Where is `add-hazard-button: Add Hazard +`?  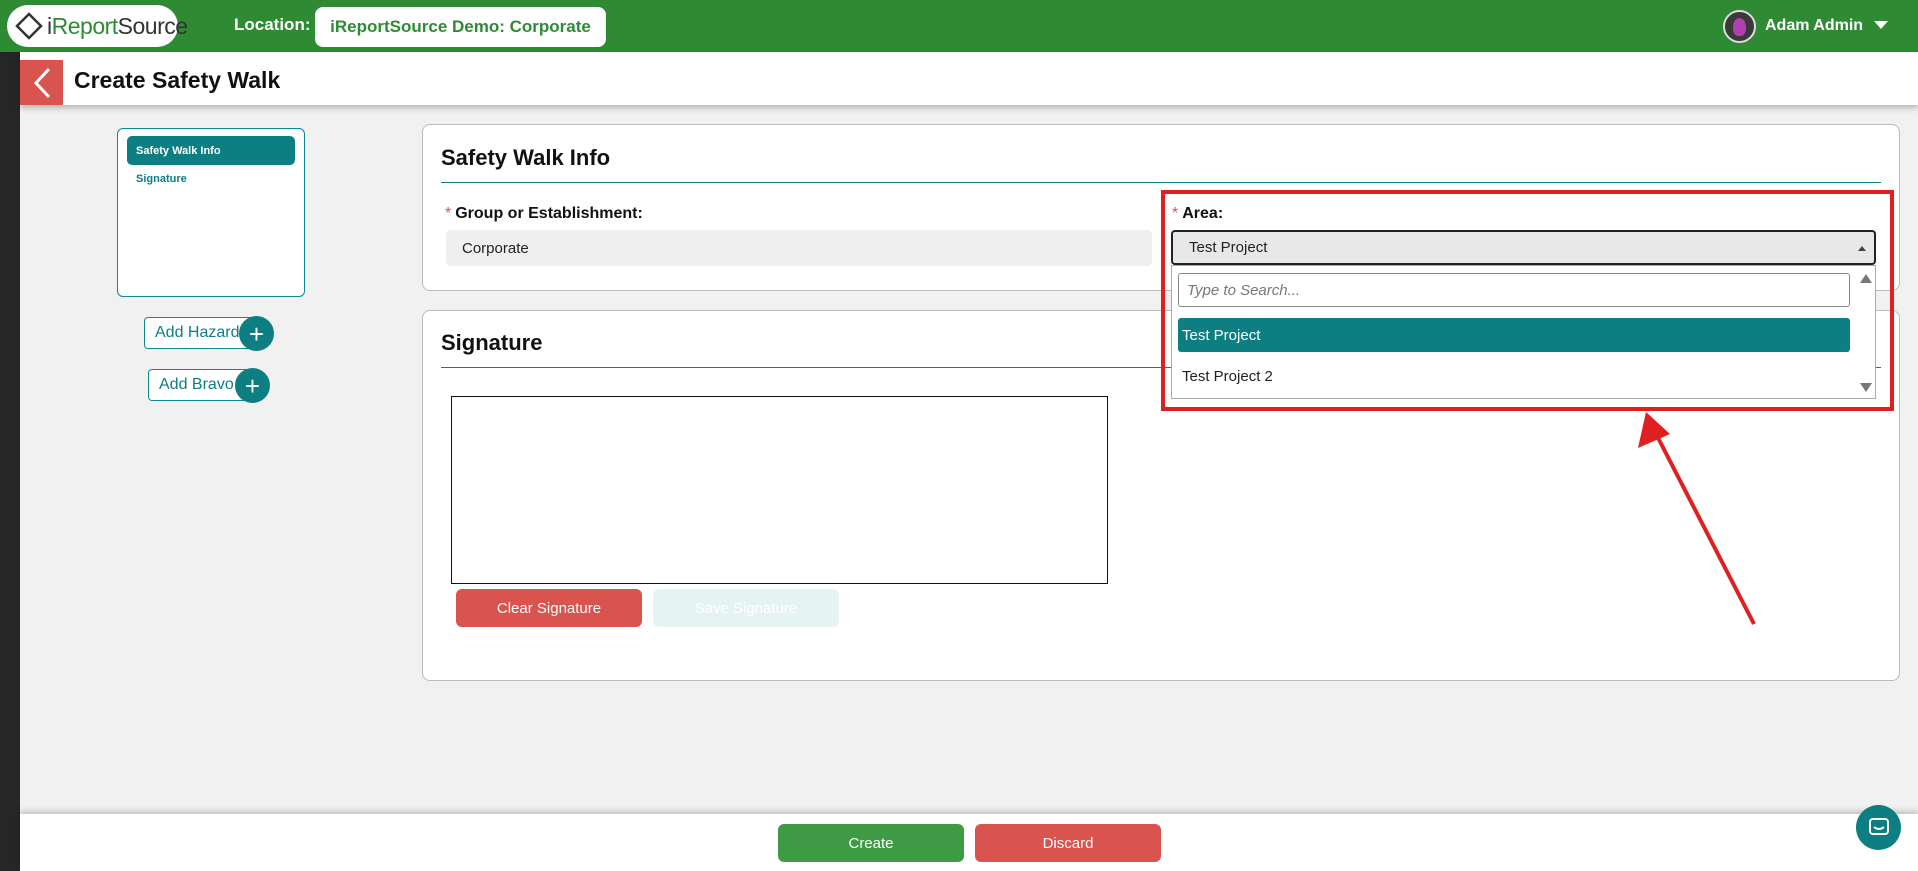
add-hazard-button: Add Hazard + is located at coordinates (209, 333).